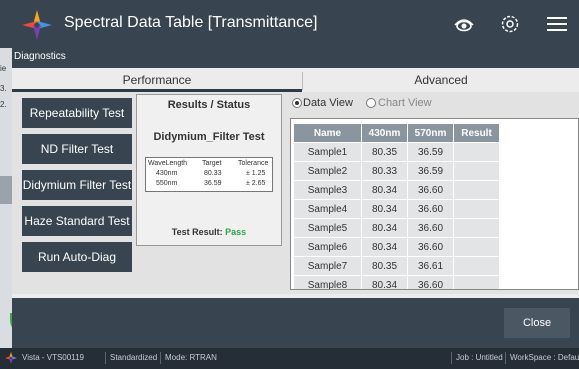  Describe the element at coordinates (476, 133) in the screenshot. I see `column-header-result: Result` at that location.